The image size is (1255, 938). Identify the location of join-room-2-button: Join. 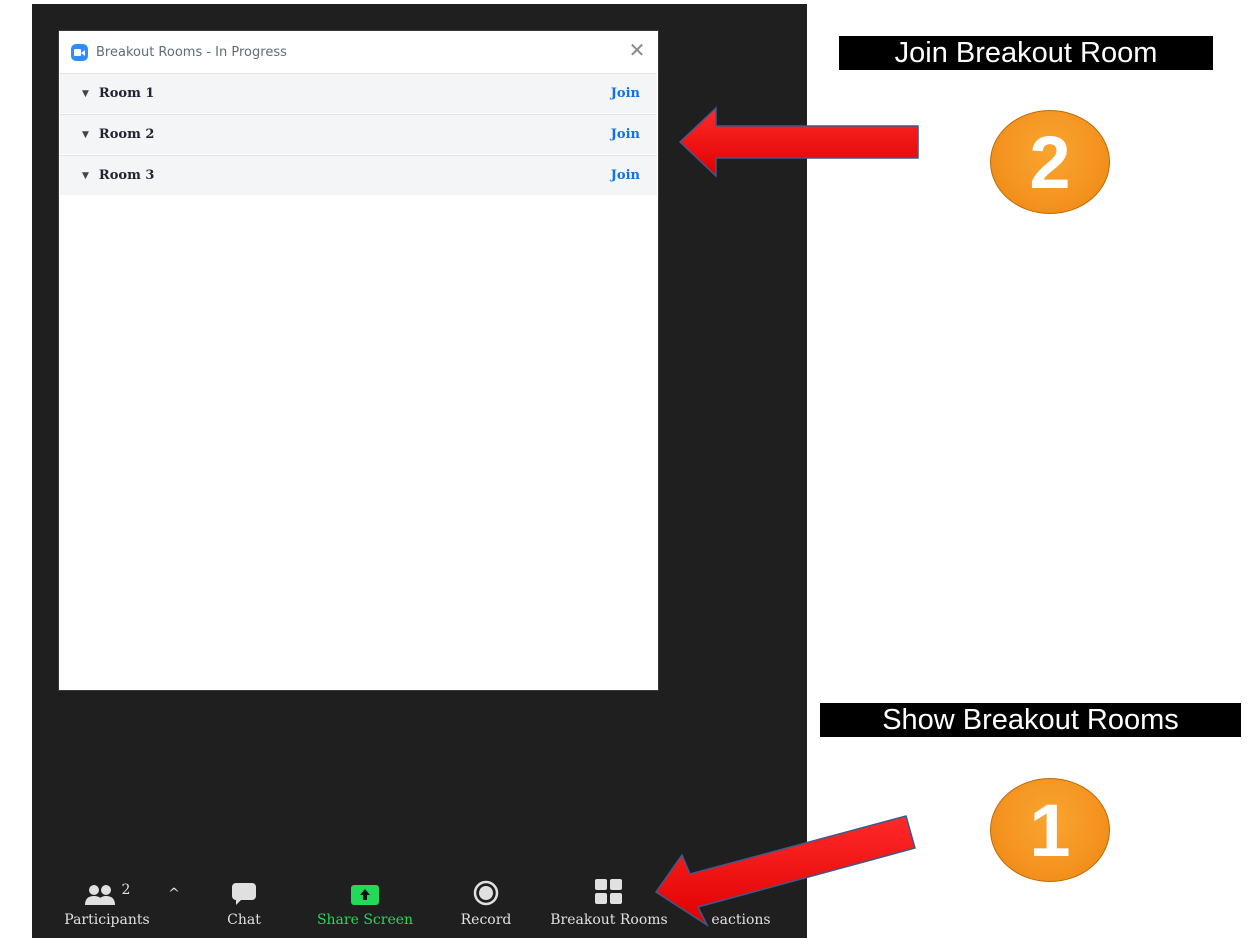
(625, 134).